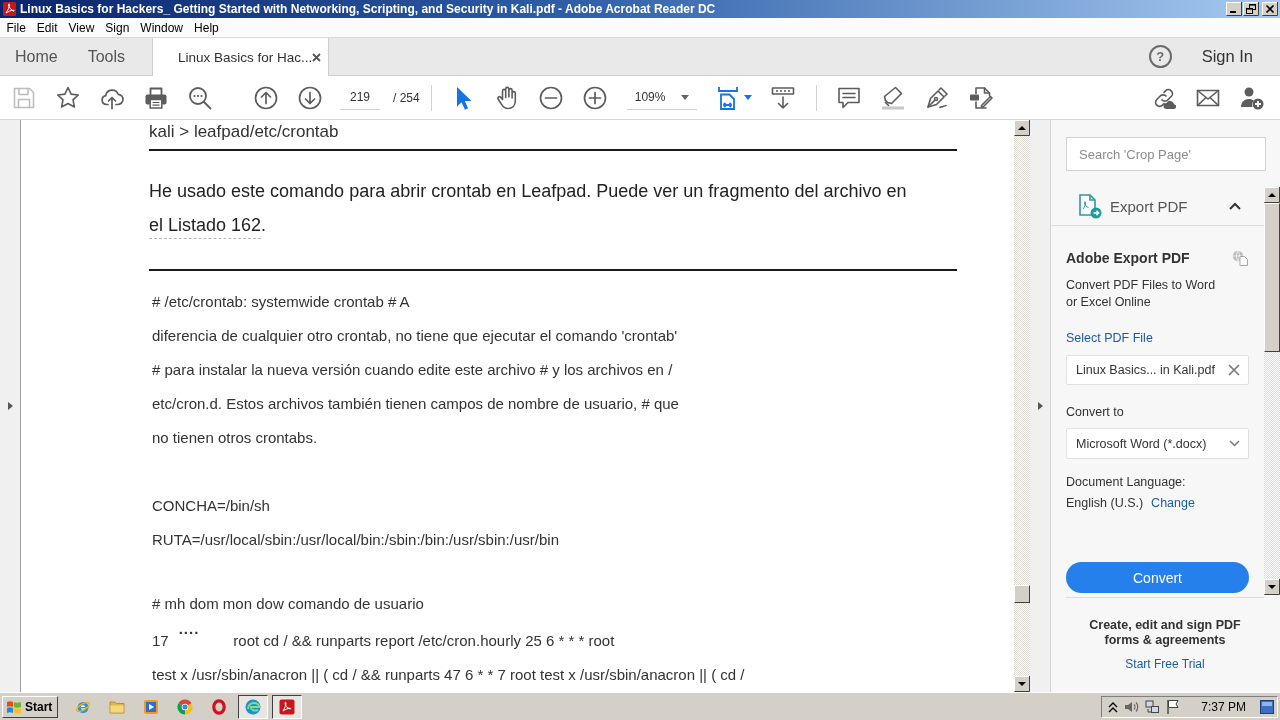 The image size is (1280, 720). Describe the element at coordinates (1165, 664) in the screenshot. I see `trial-link: Start Free Trial` at that location.